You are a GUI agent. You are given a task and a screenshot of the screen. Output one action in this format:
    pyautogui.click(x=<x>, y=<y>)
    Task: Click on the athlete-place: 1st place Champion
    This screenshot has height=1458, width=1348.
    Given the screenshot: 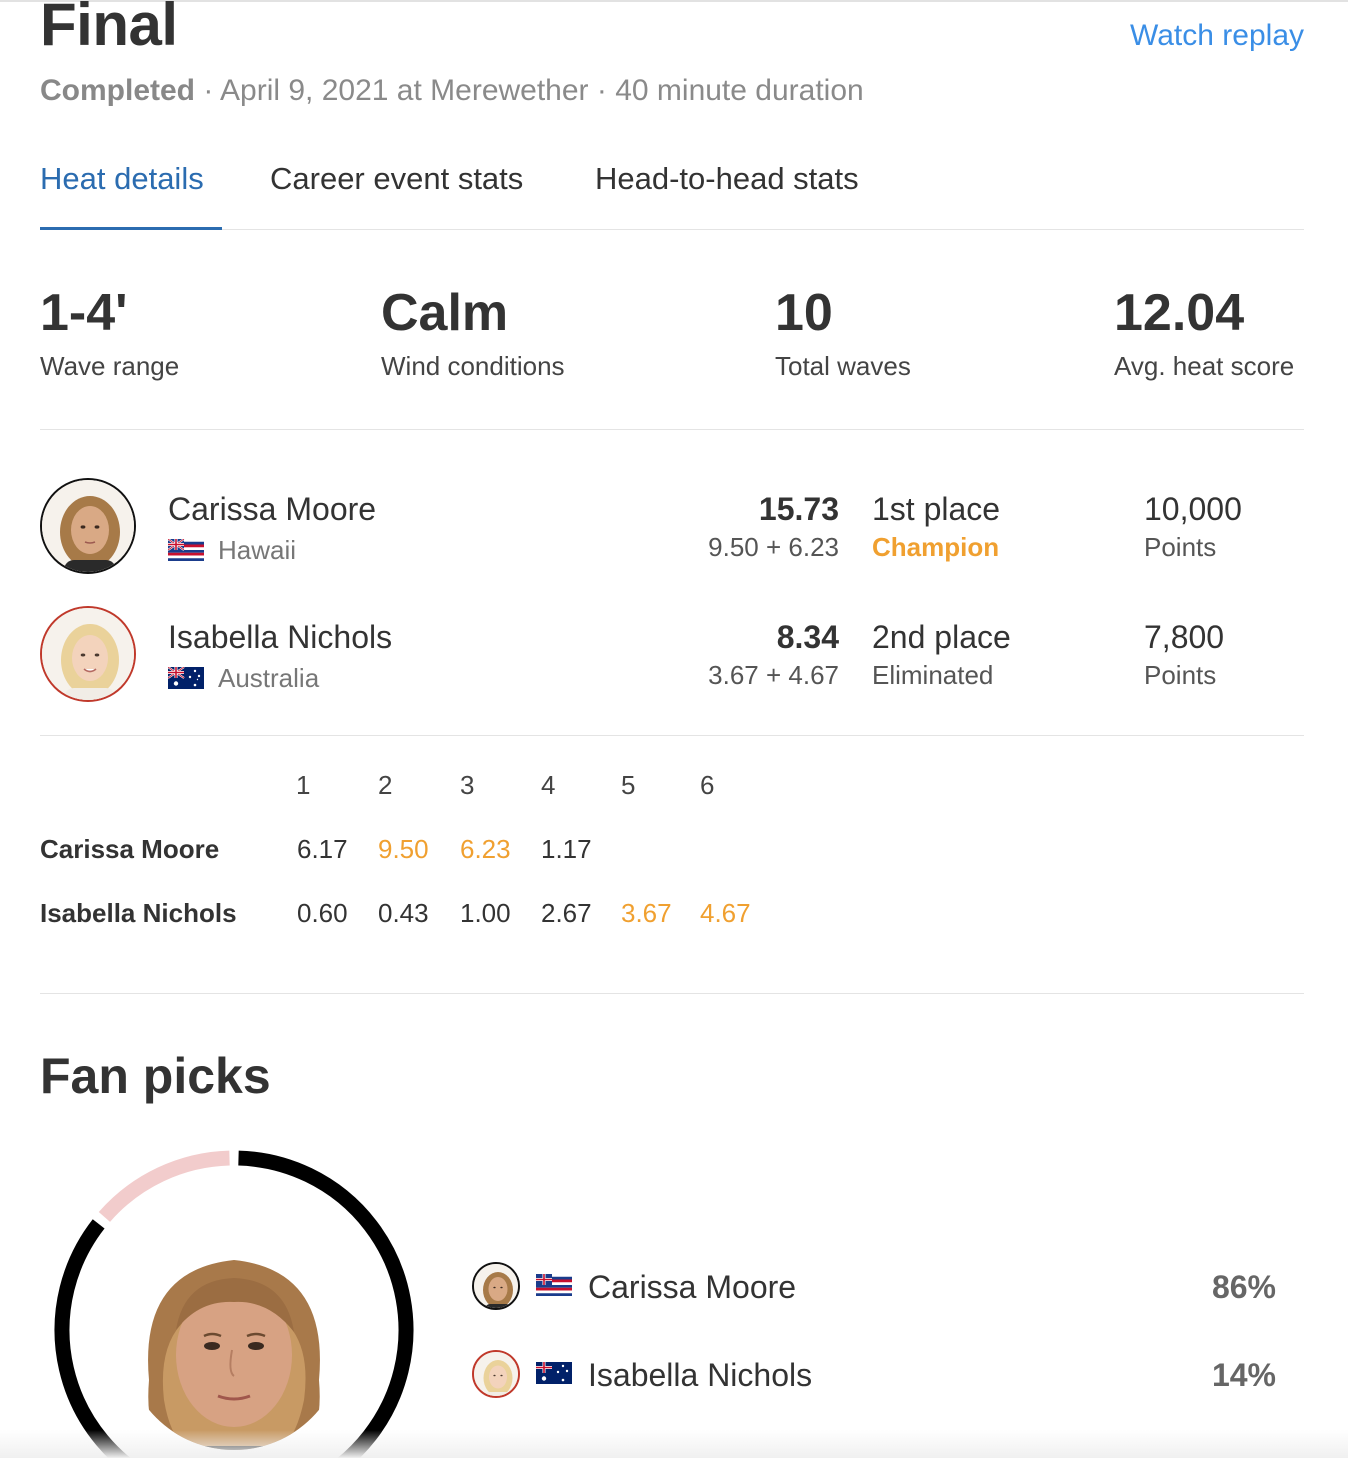 What is the action you would take?
    pyautogui.click(x=936, y=528)
    